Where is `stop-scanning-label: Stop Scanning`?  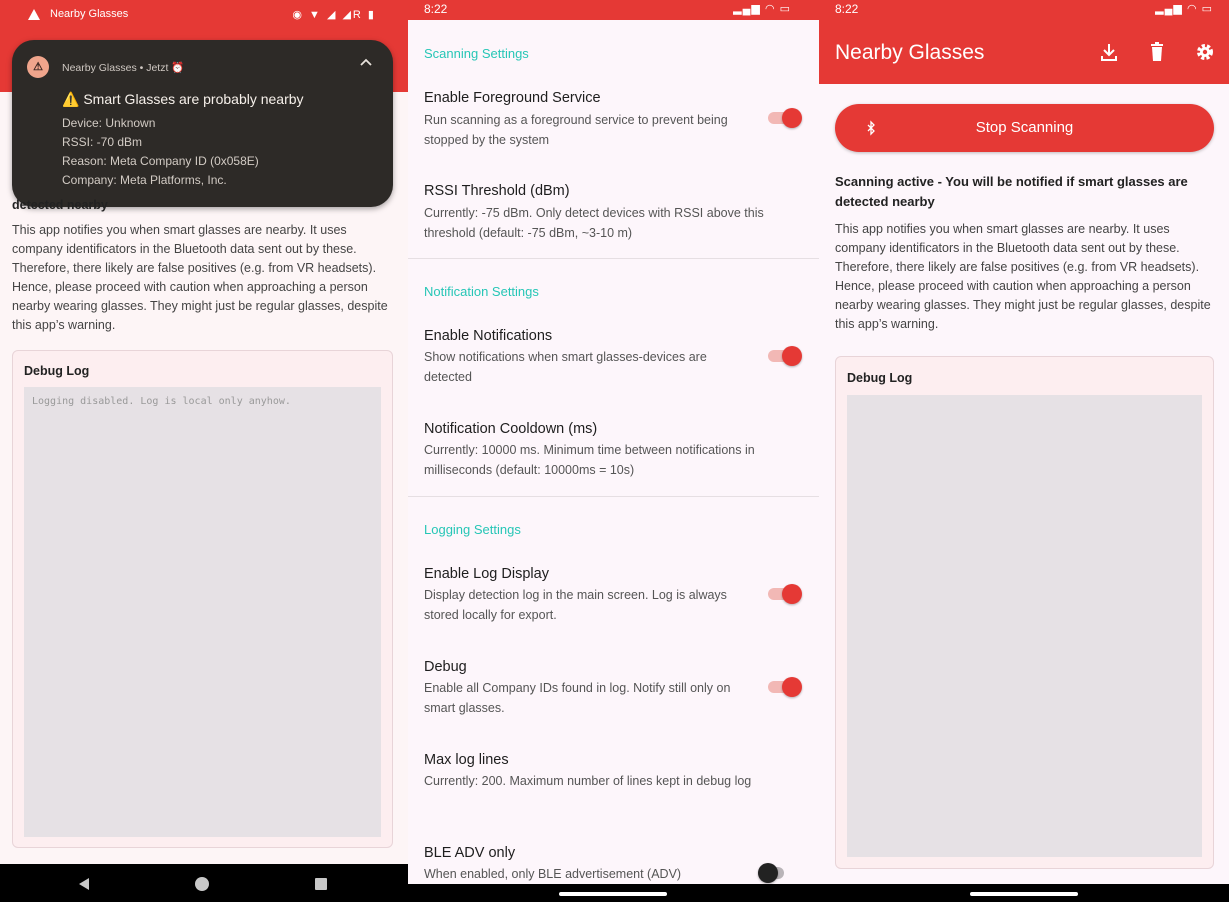
stop-scanning-label: Stop Scanning is located at coordinates (1024, 127).